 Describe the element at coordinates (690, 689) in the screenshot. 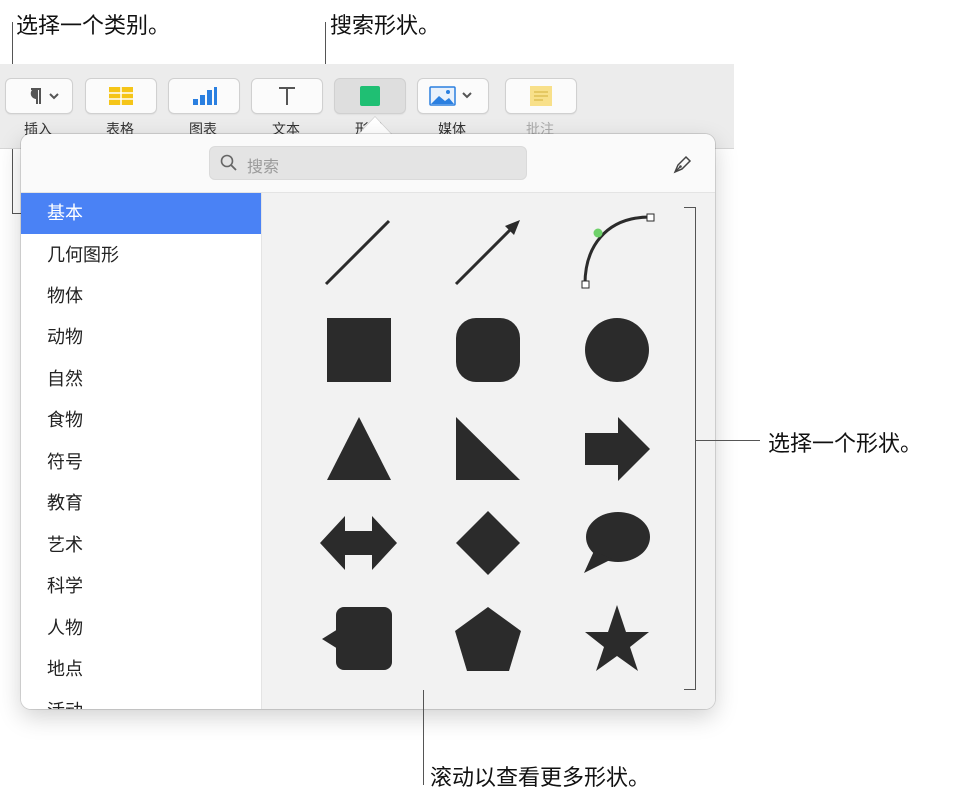

I see `bracket-bottom` at that location.